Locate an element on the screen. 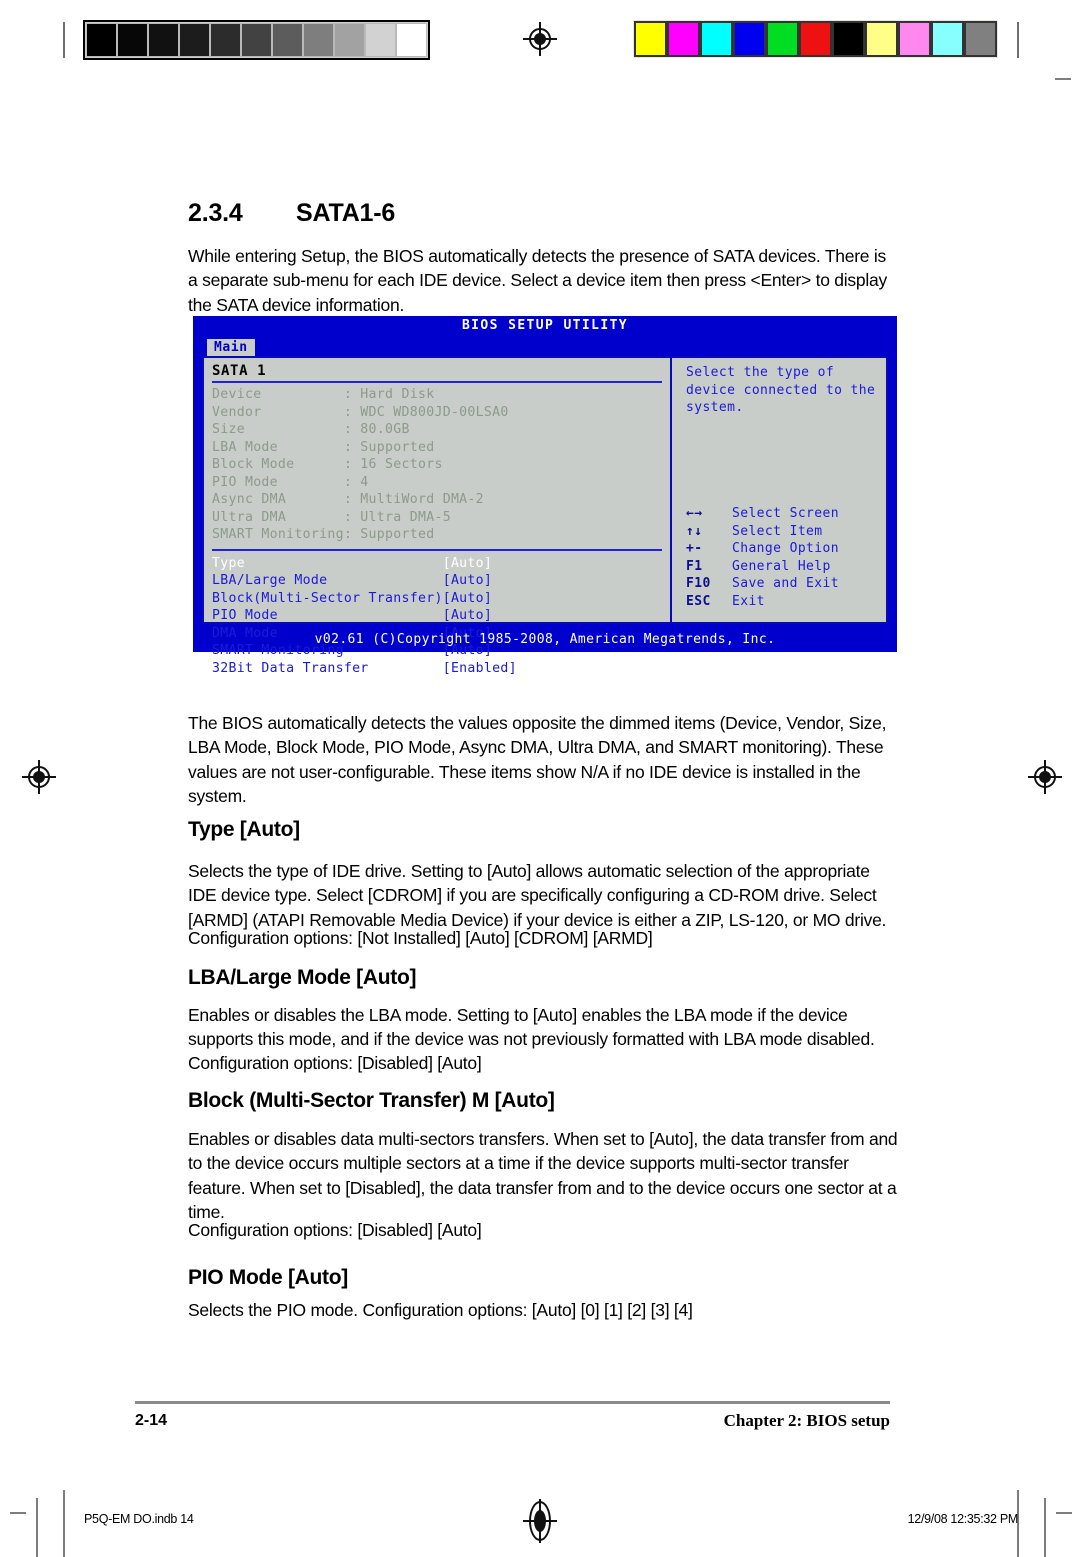  bios-key-description: Save and Exit is located at coordinates (785, 583).